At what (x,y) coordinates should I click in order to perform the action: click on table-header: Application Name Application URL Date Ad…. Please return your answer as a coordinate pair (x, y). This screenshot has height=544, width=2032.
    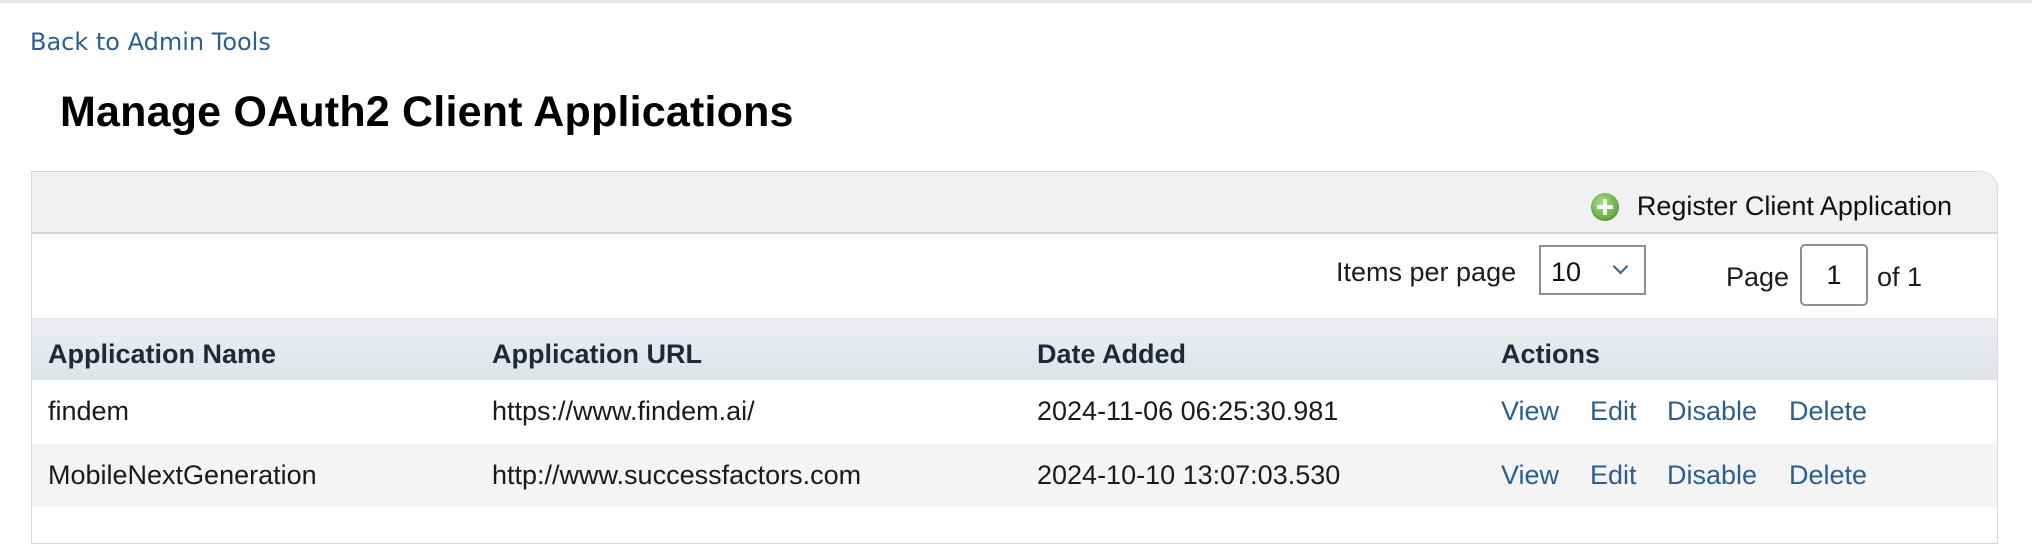
    Looking at the image, I should click on (1014, 349).